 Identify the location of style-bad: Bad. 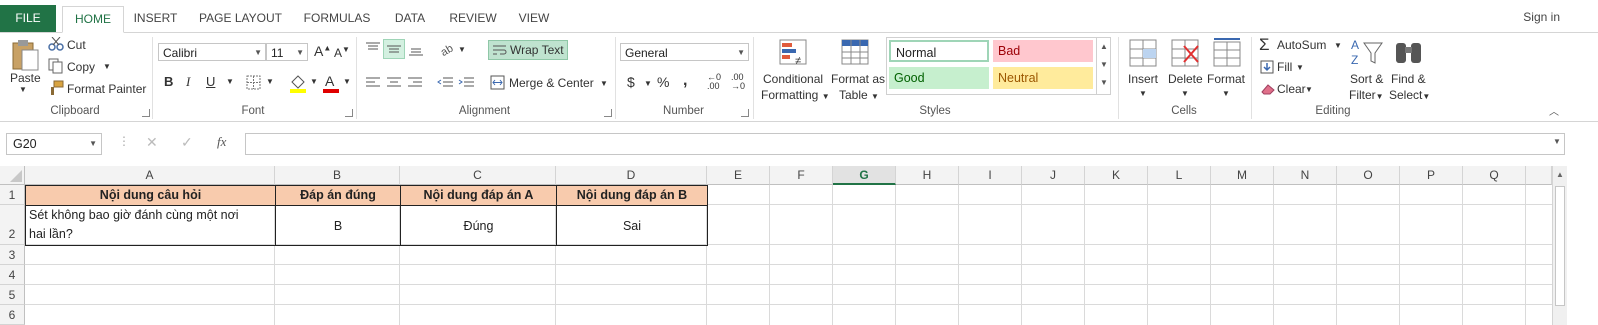
(1043, 51).